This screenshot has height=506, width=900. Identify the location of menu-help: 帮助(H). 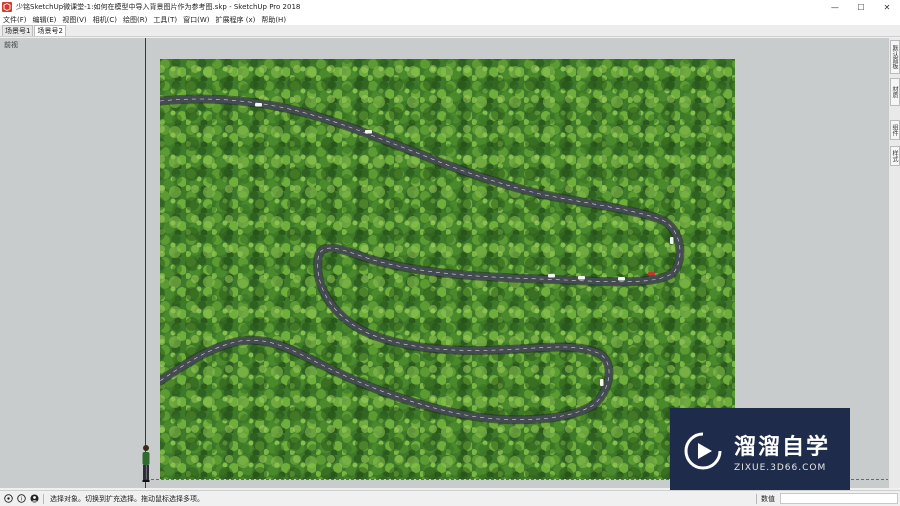
(273, 20).